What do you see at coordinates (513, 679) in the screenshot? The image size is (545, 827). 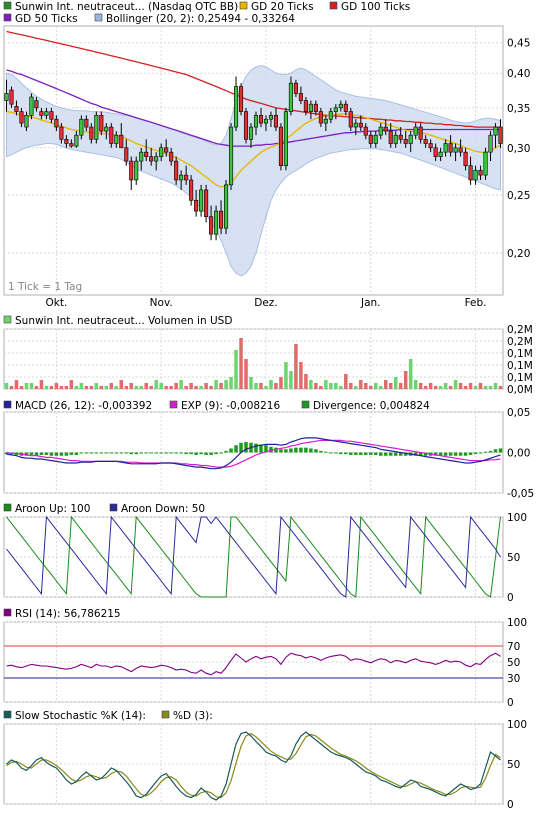 I see `rsi-y-tick: 30` at bounding box center [513, 679].